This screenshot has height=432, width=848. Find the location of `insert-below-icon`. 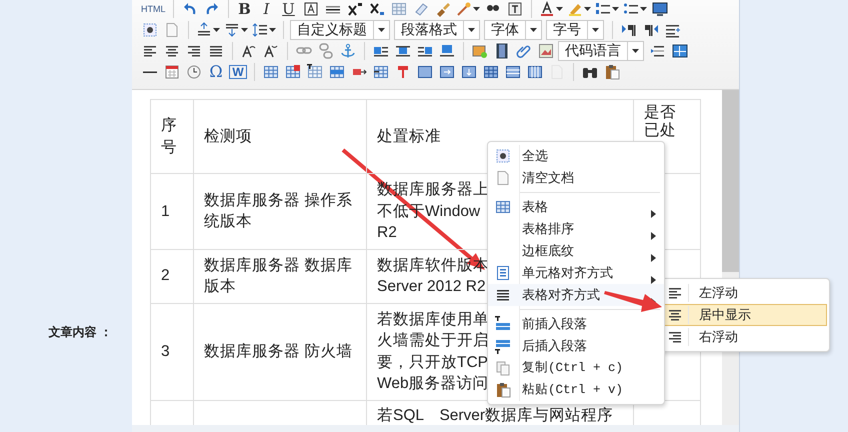

insert-below-icon is located at coordinates (503, 346).